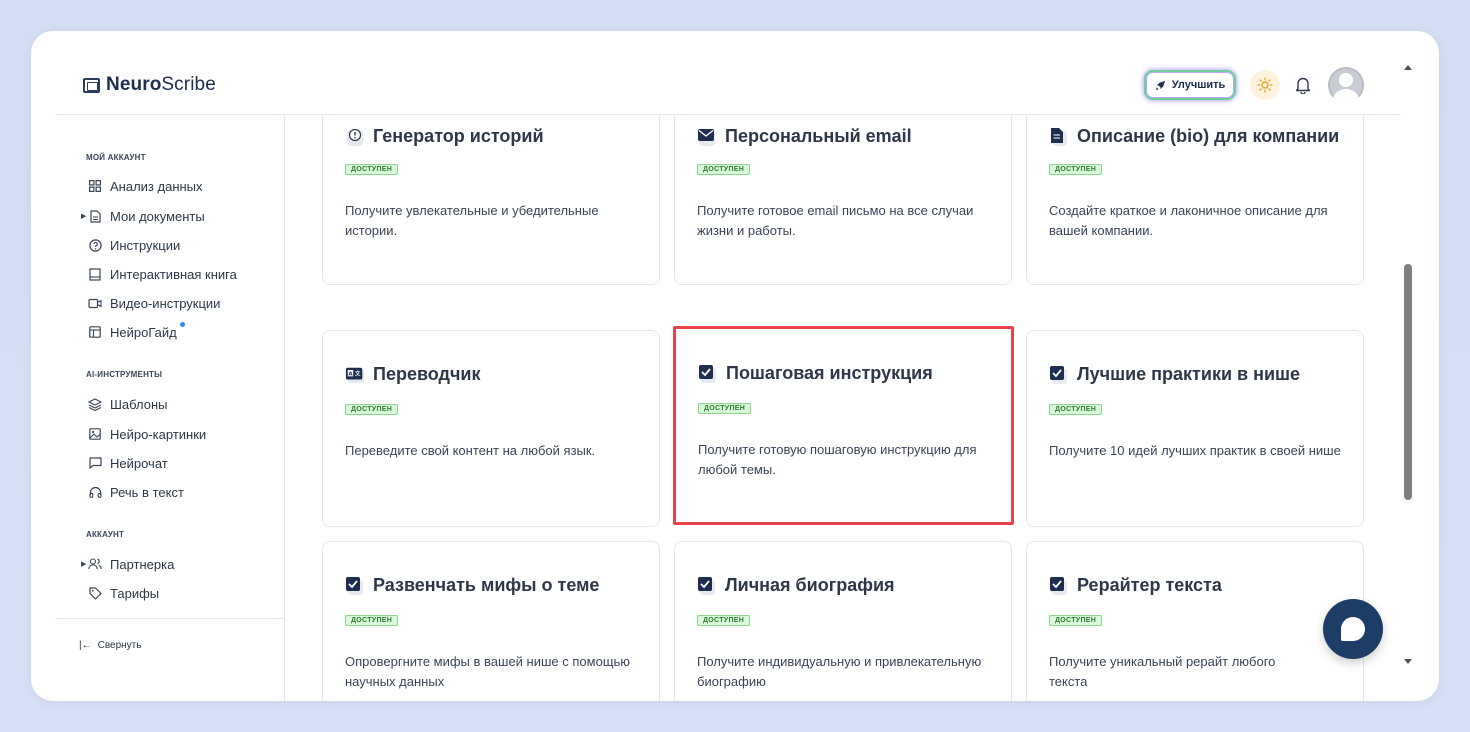  I want to click on sidebar-item-speech-to-text: Речь в текст, so click(136, 492).